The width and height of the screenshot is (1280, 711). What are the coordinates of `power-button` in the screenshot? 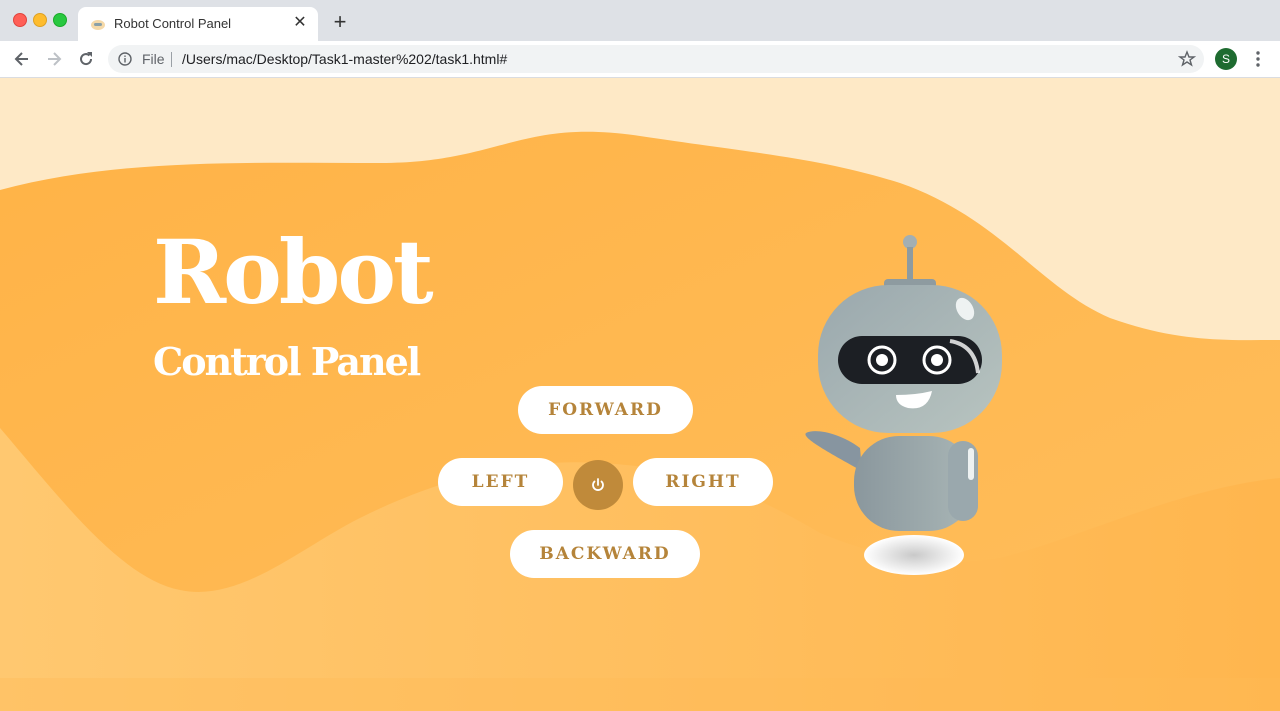 It's located at (598, 485).